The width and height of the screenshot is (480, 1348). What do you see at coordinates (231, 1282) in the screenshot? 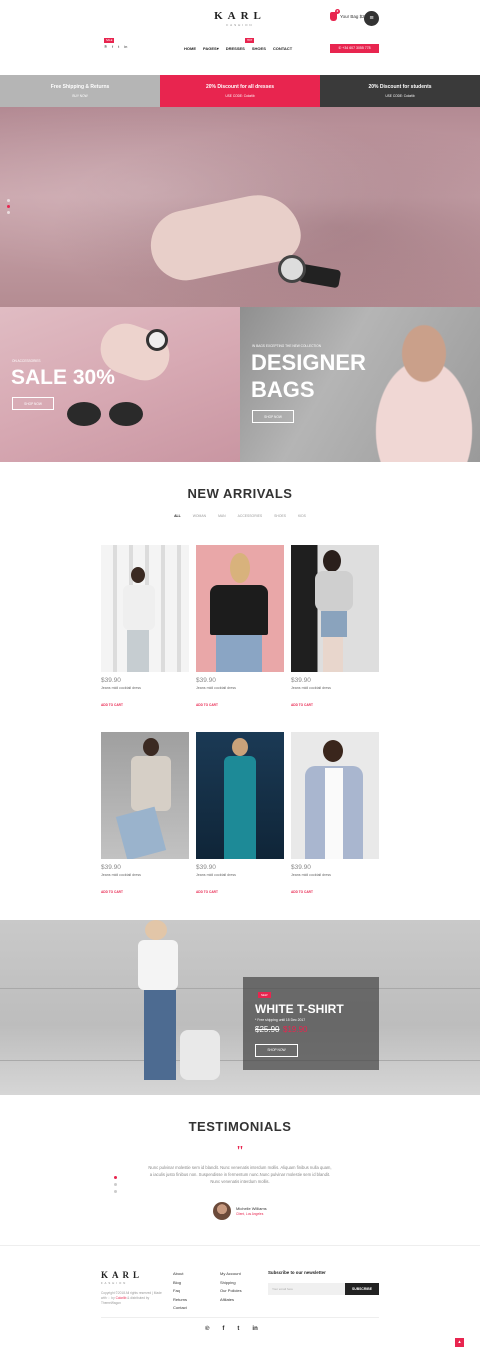
I see `footer-link-shipping: Shipping` at bounding box center [231, 1282].